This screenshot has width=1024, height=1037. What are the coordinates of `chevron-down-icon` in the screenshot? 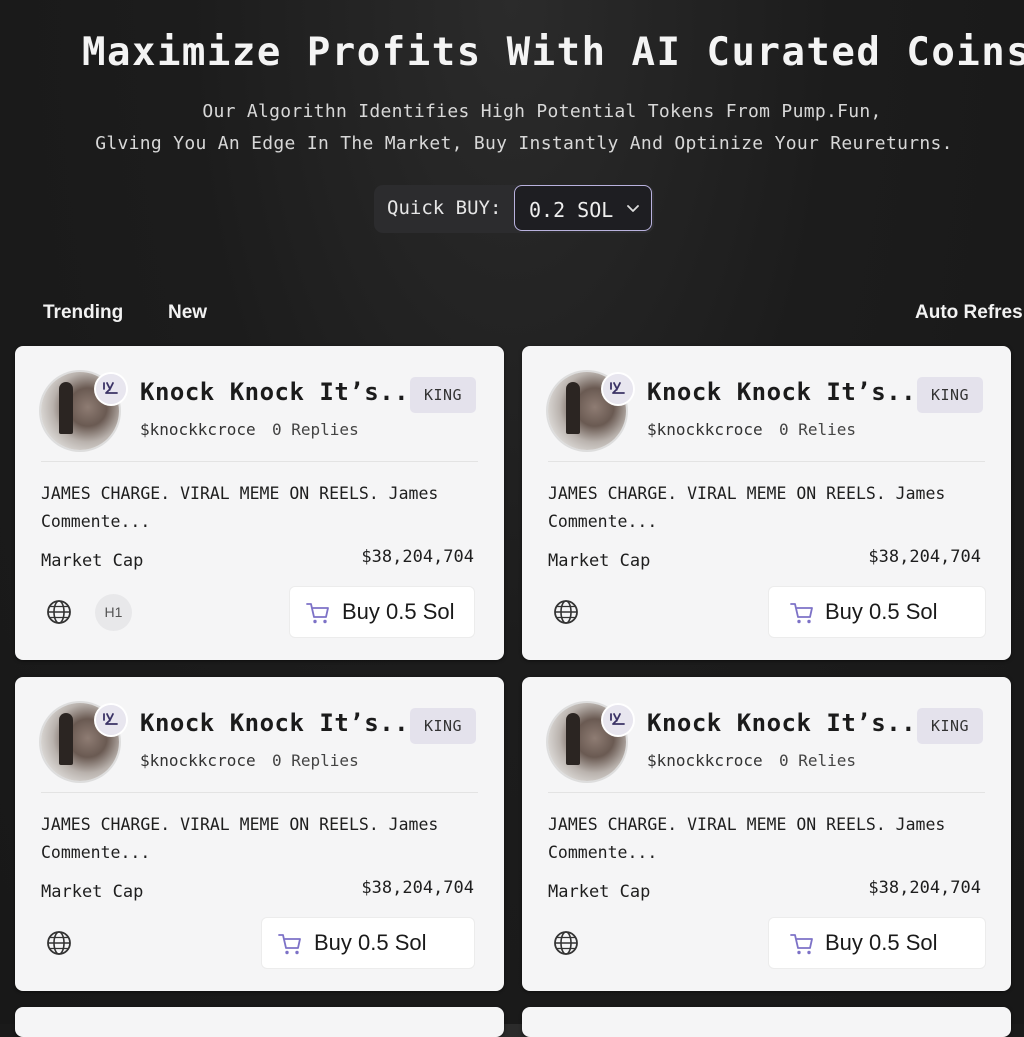 It's located at (633, 208).